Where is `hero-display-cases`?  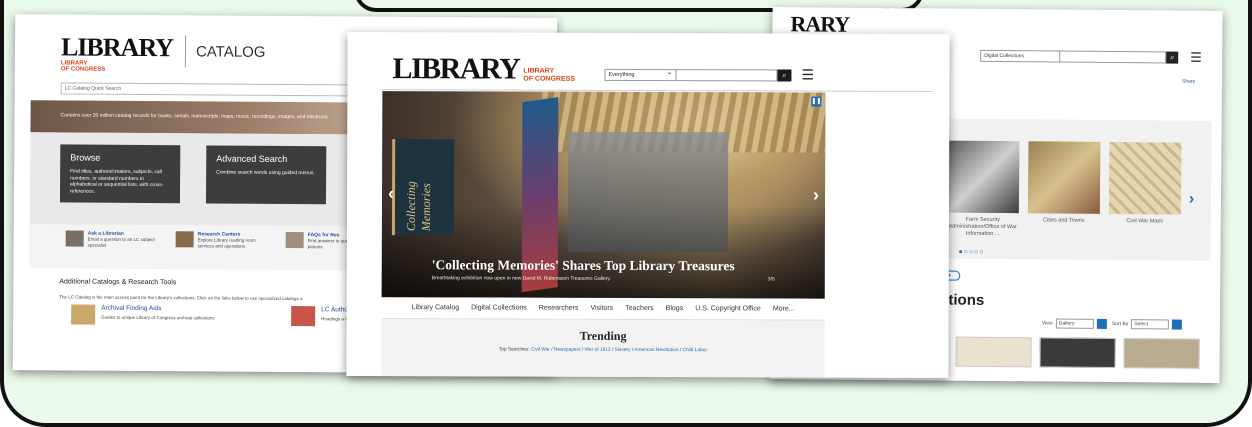
hero-display-cases is located at coordinates (648, 192).